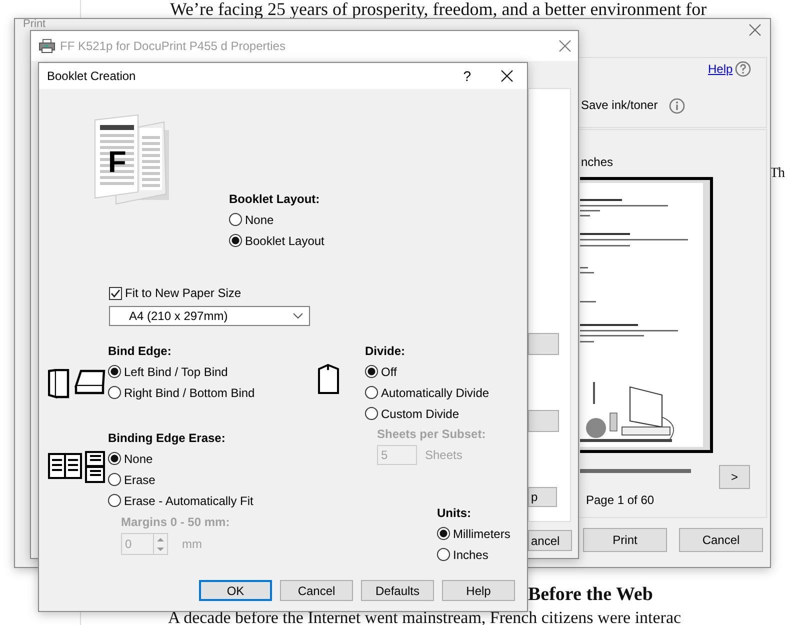 The image size is (787, 625). I want to click on chevron-down-icon, so click(298, 316).